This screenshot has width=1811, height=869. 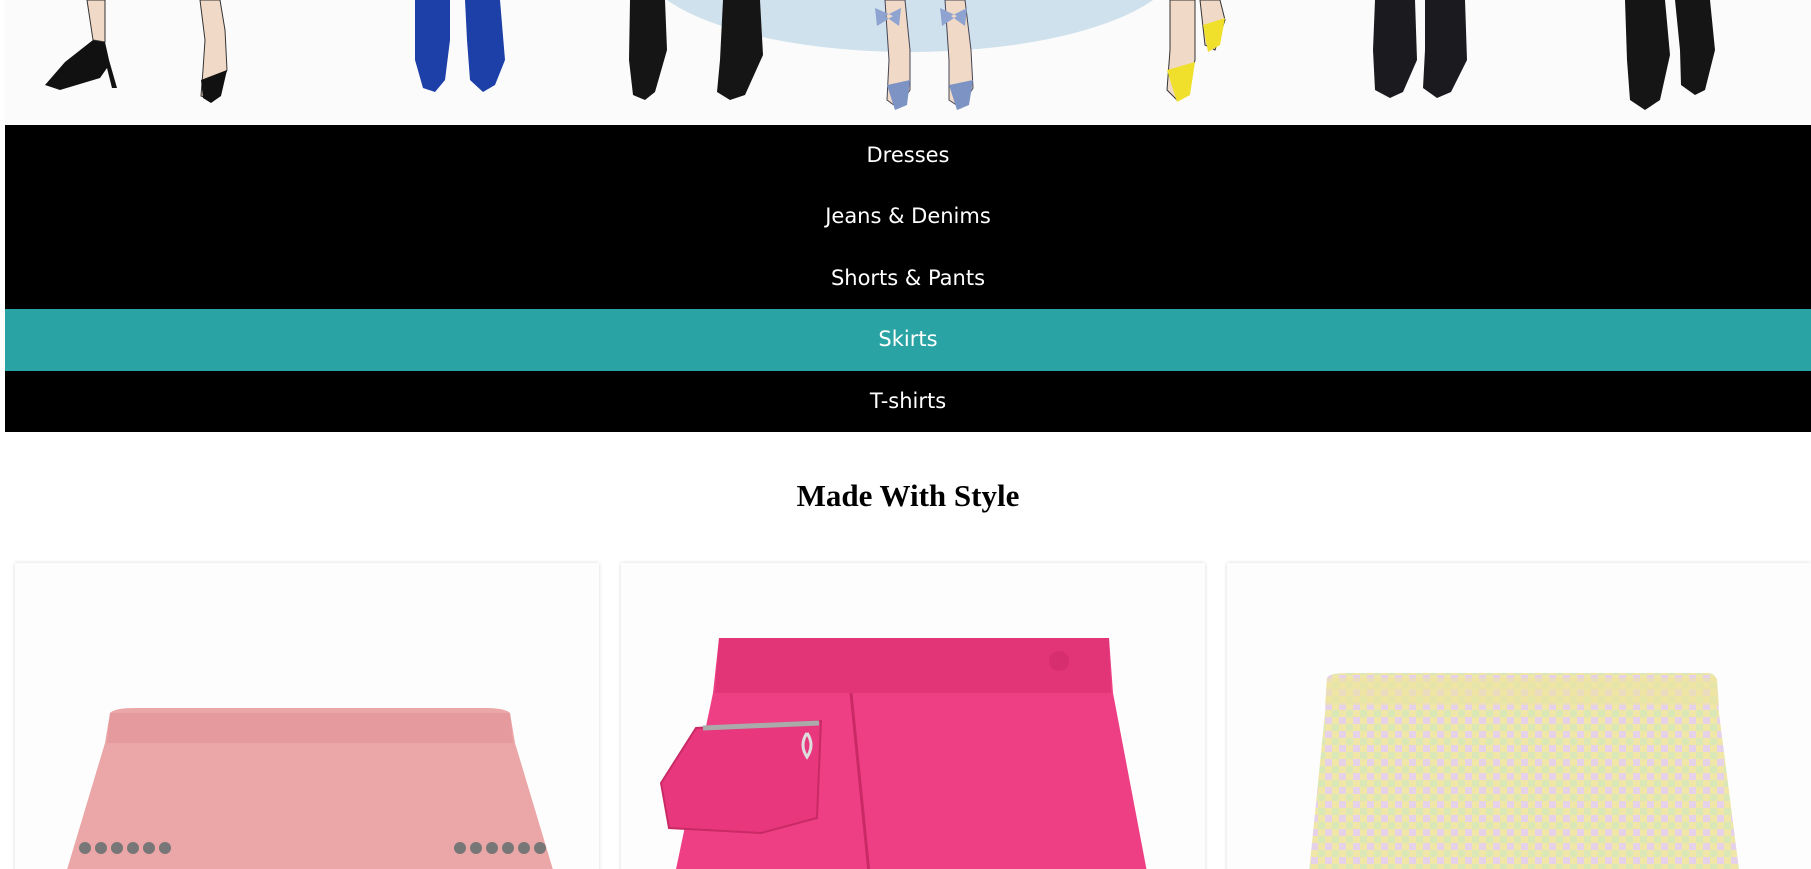 I want to click on product-card-houndstooth-pastel-skirt, so click(x=1519, y=716).